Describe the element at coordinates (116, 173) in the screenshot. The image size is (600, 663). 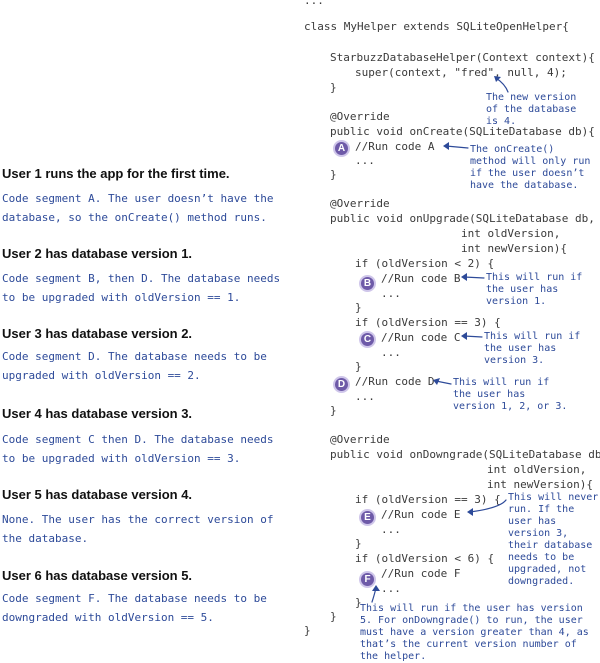
I see `user-1-heading: User 1 runs the app for the first time.` at that location.